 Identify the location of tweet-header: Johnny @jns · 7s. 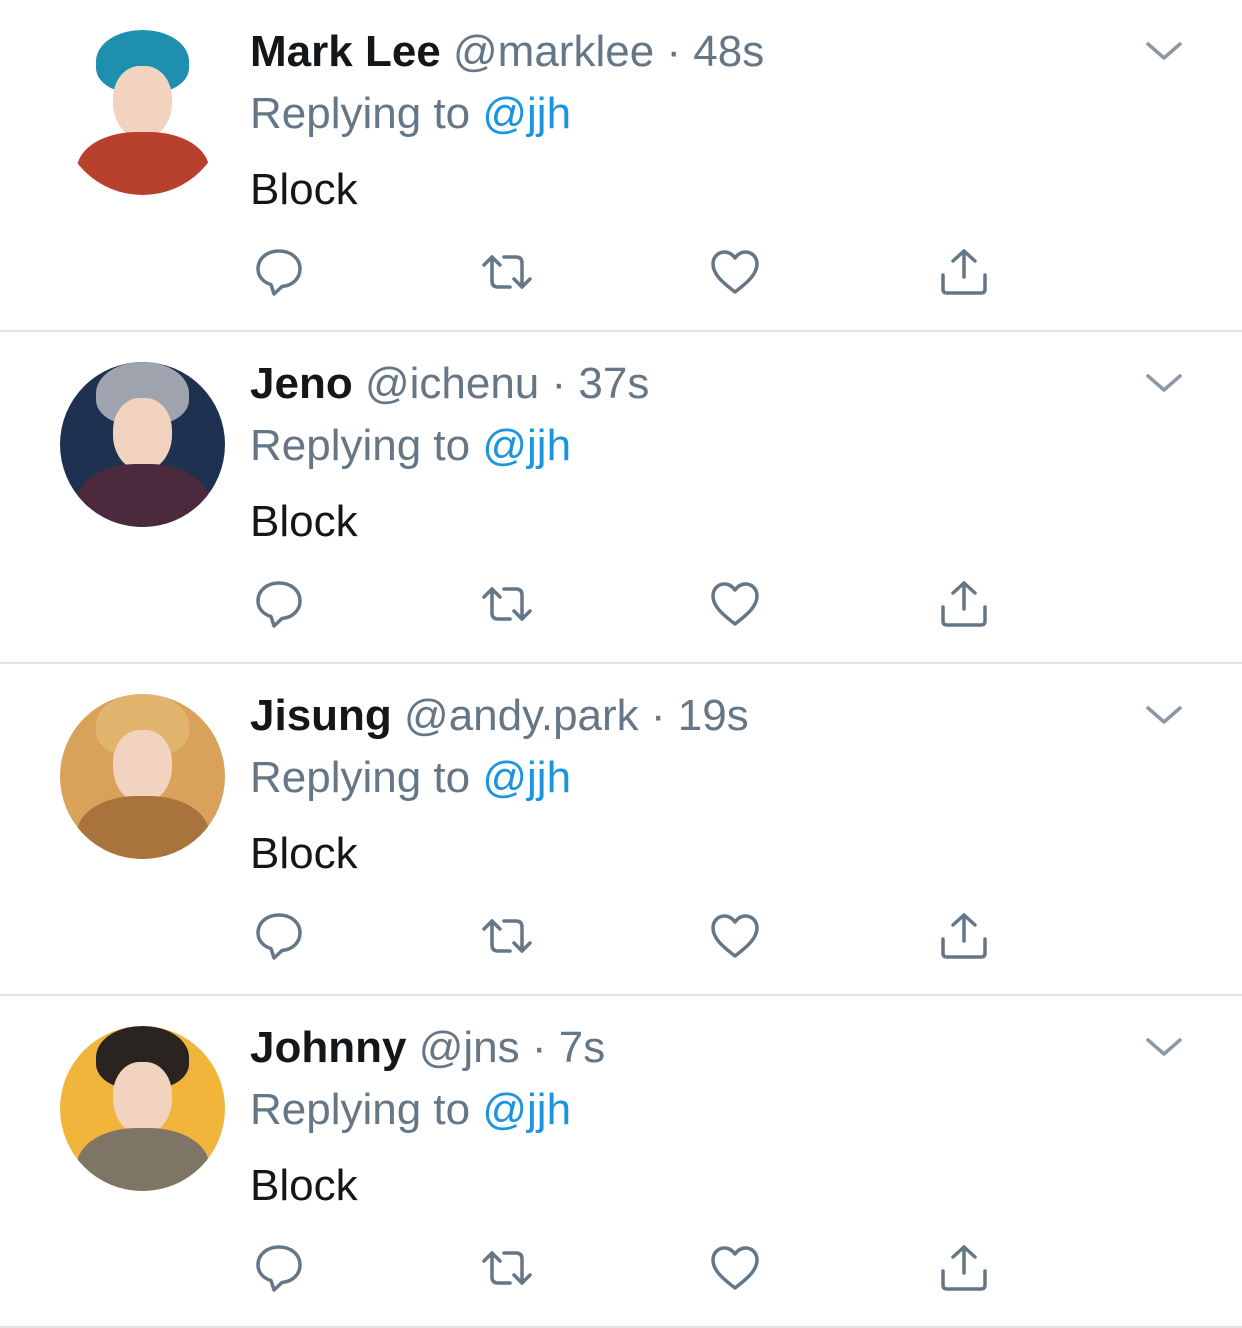
(427, 1048).